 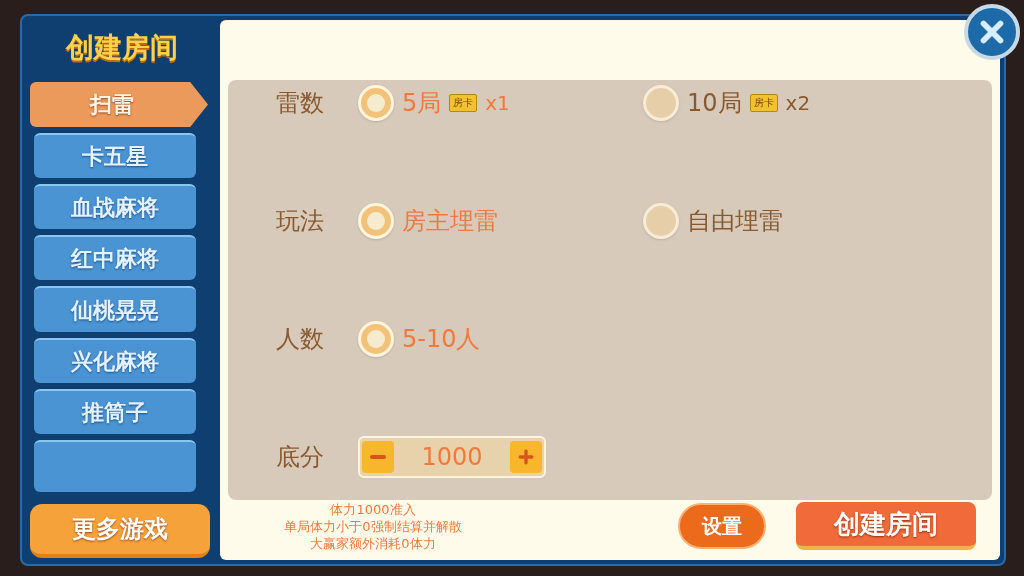 I want to click on base-score-value: 1000, so click(x=452, y=457).